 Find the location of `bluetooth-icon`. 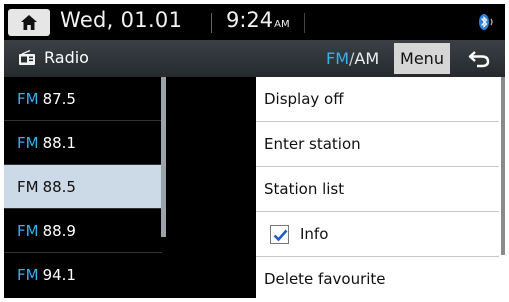

bluetooth-icon is located at coordinates (486, 22).